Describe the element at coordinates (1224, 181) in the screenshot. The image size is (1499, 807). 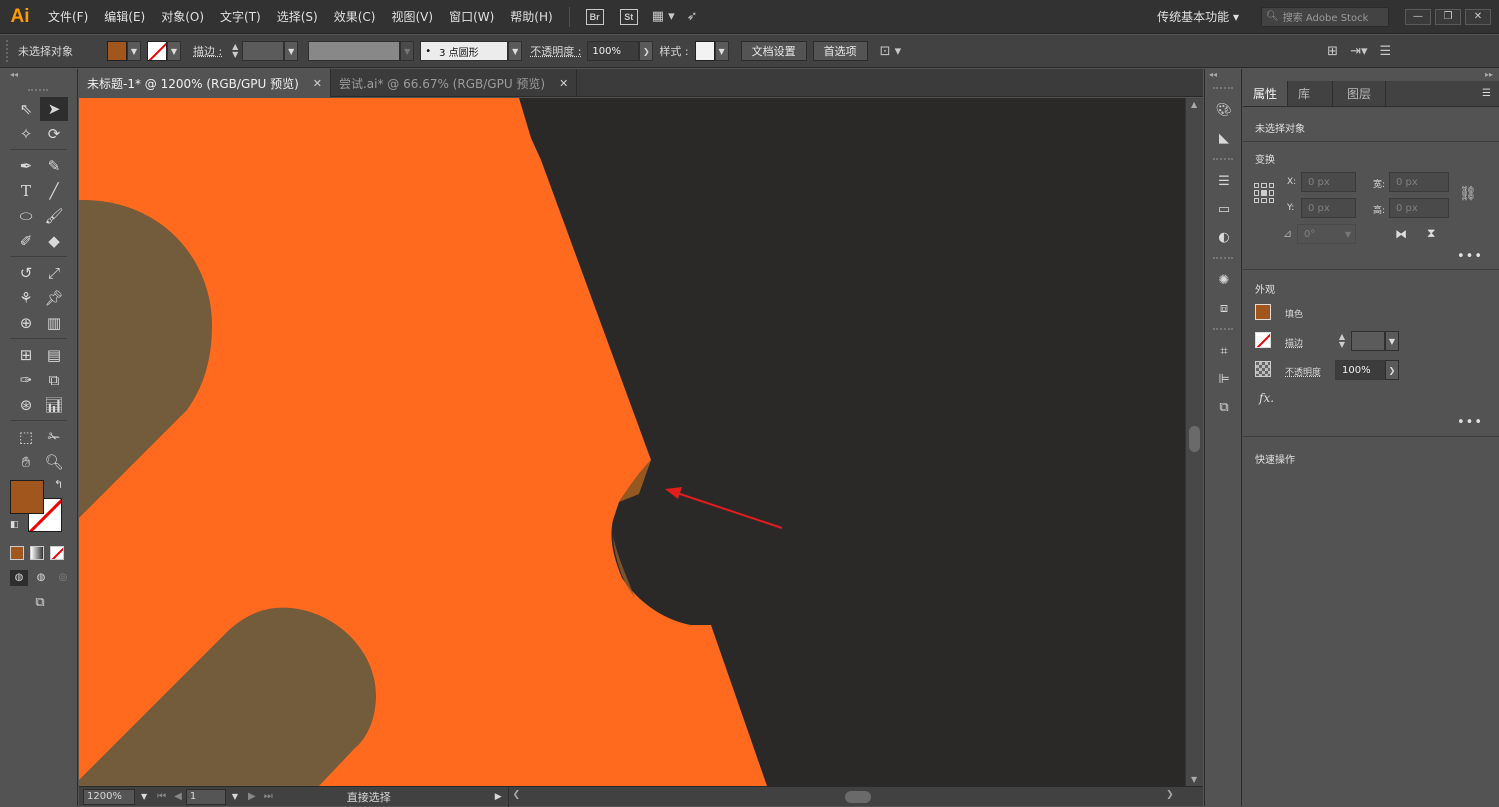
I see `stroke-panel-icon: ☰` at that location.